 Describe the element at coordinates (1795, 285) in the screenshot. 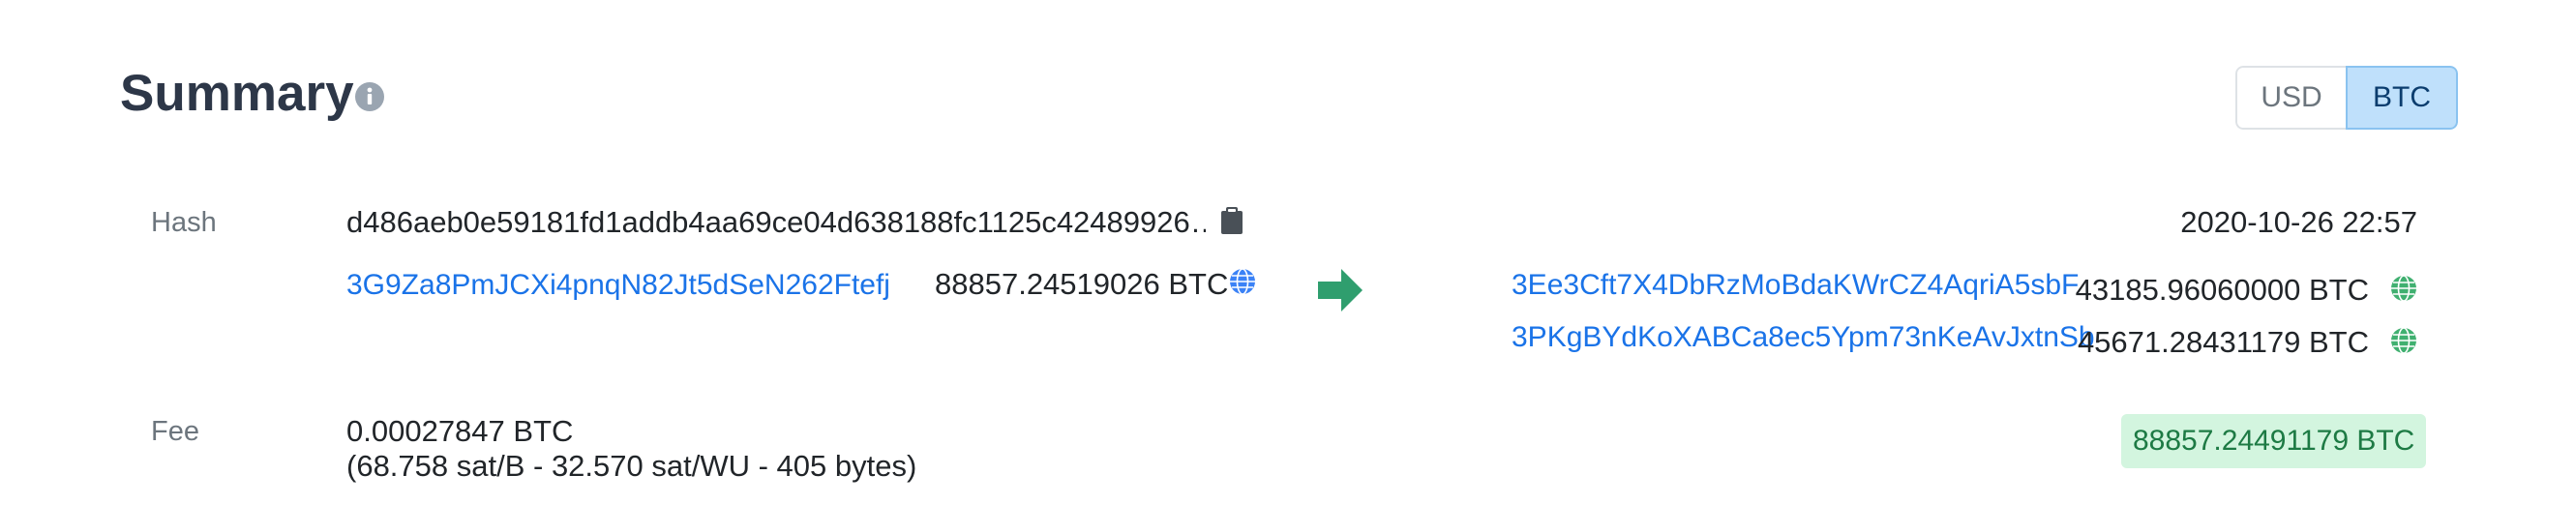

I see `output-address-link: 3Ee3Cft7X4DbRzMoBdaKWrCZ4AqriA5sbF` at that location.